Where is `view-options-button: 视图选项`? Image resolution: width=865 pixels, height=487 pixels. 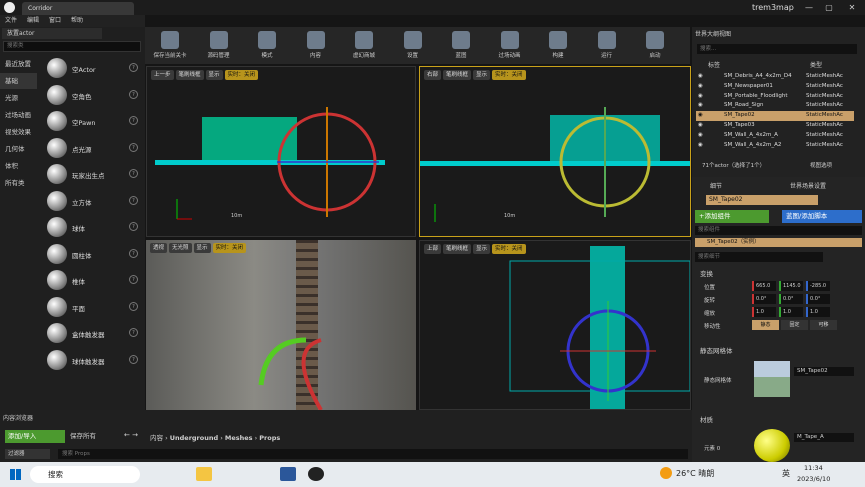
view-options-button: 视图选项 is located at coordinates (821, 165).